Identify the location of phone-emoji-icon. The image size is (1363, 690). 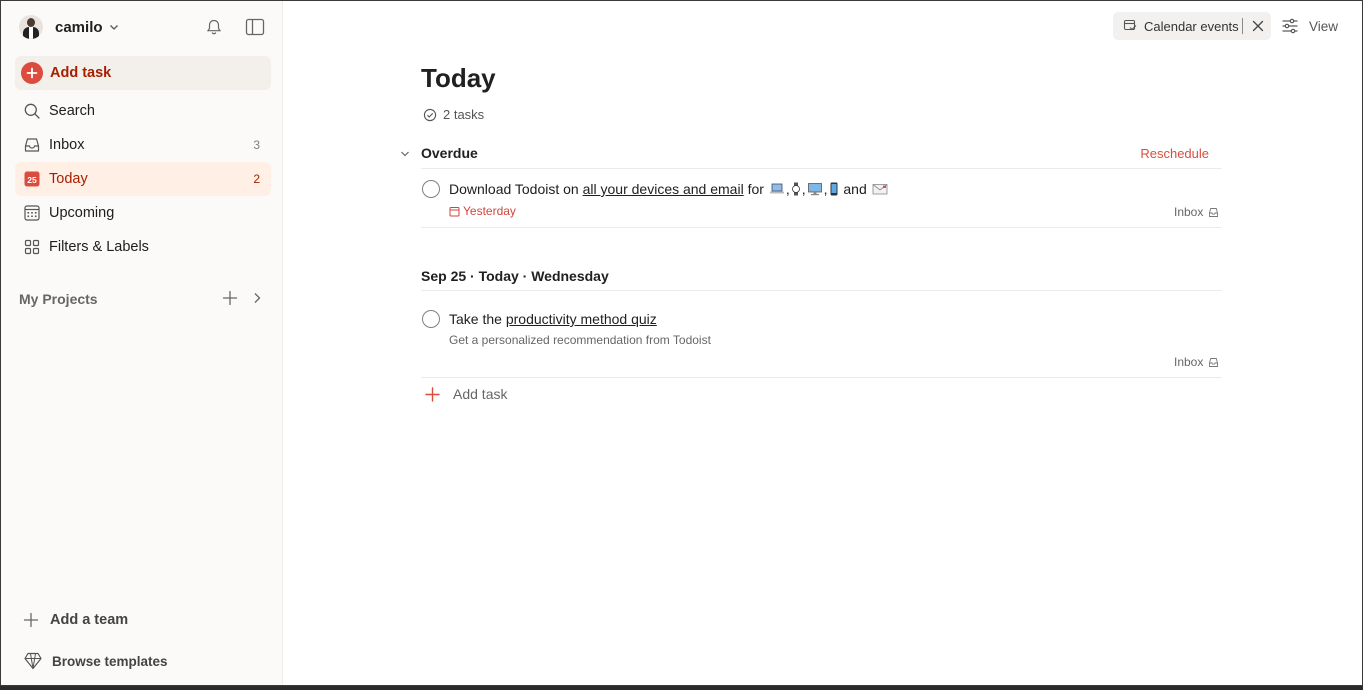
(833, 189).